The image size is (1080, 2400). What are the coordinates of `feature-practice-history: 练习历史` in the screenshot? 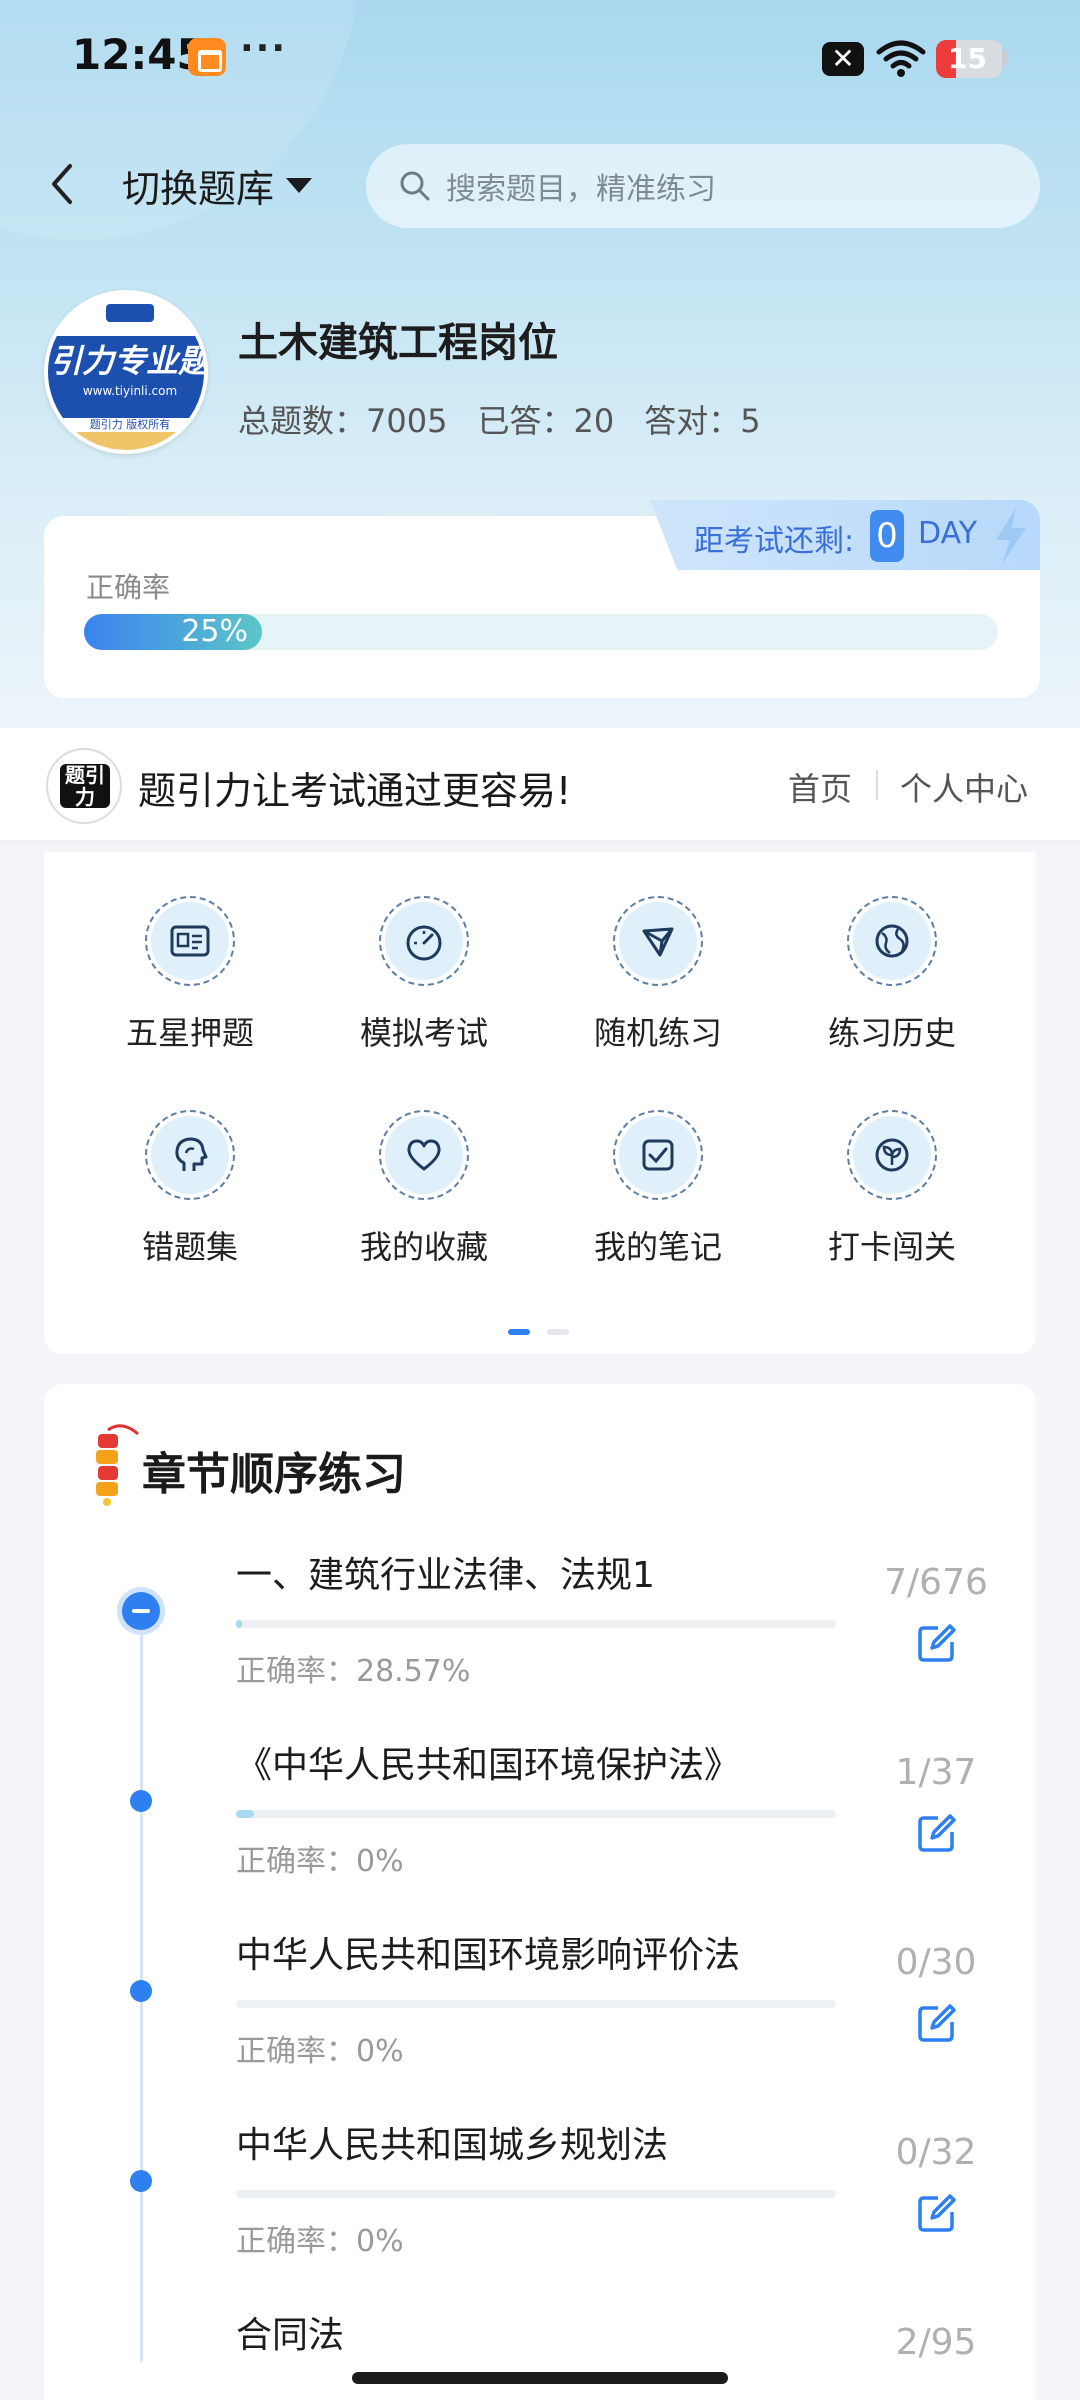 It's located at (892, 975).